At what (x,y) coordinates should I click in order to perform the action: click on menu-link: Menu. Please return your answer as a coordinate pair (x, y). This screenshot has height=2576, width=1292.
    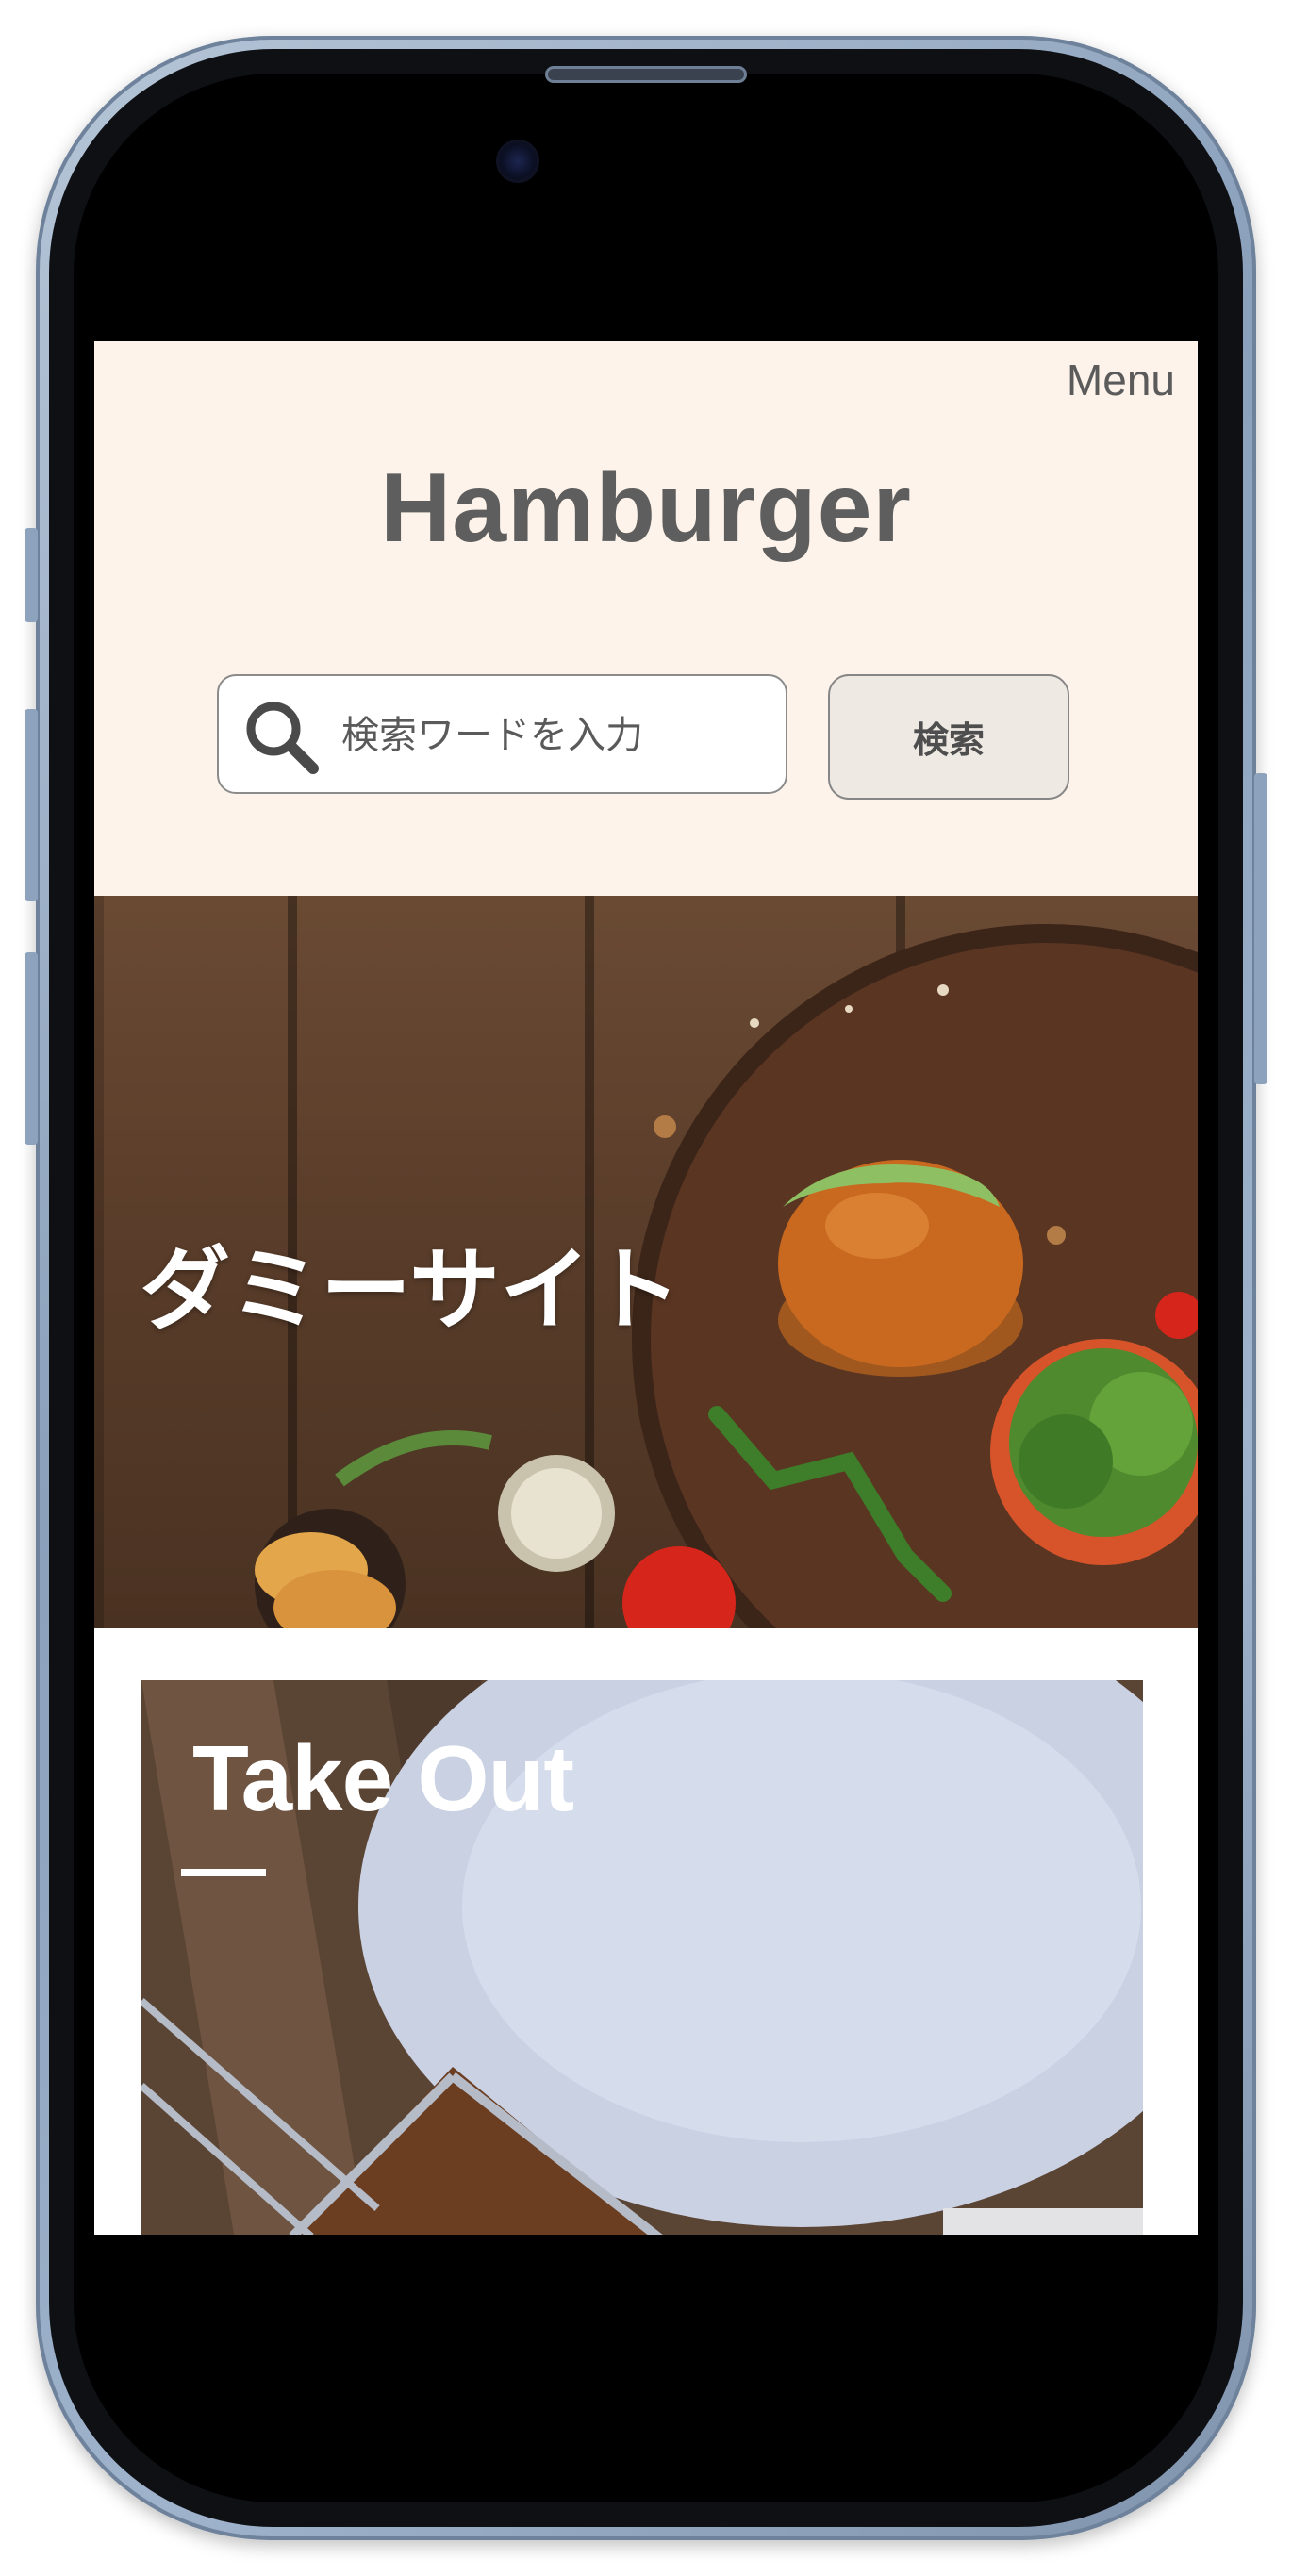
    Looking at the image, I should click on (1121, 380).